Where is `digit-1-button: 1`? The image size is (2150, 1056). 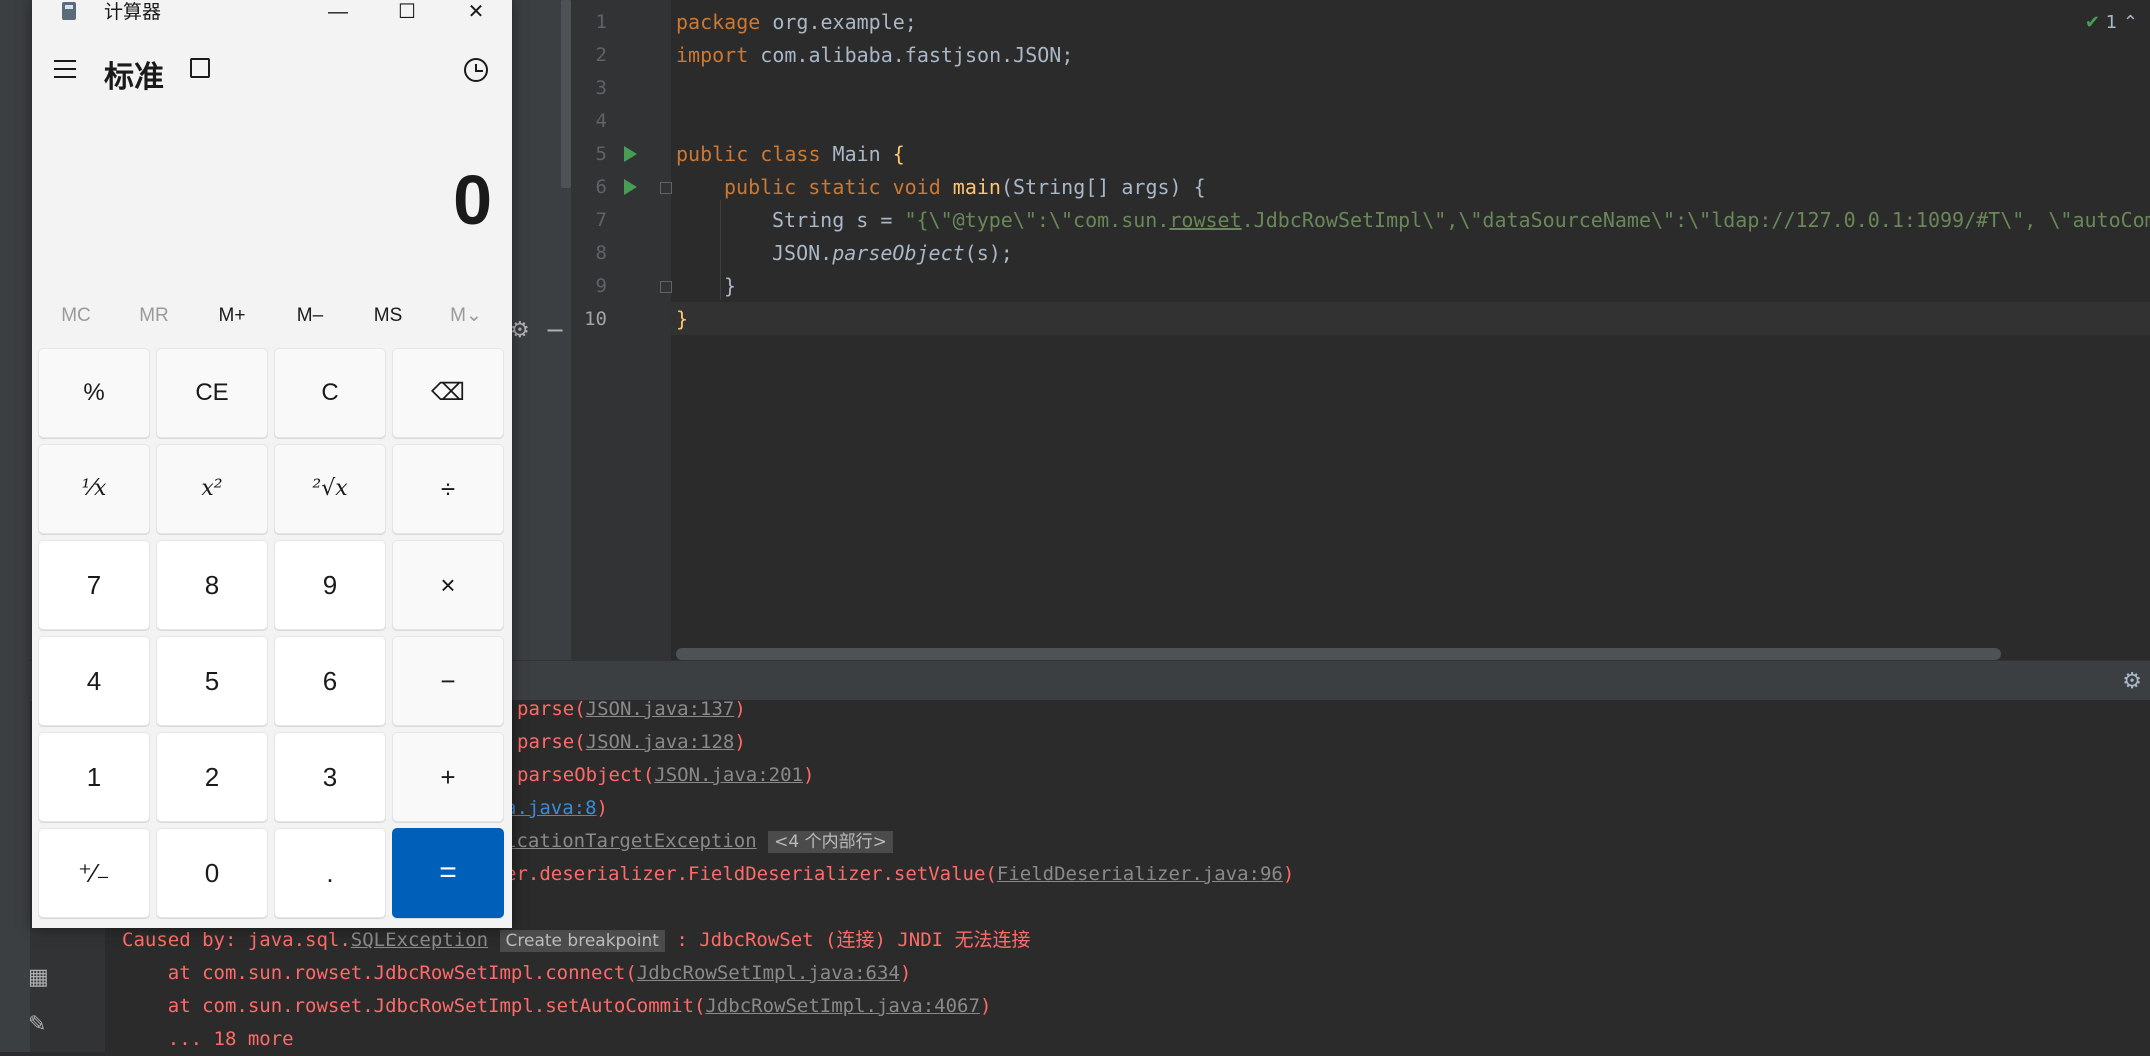 digit-1-button: 1 is located at coordinates (94, 777).